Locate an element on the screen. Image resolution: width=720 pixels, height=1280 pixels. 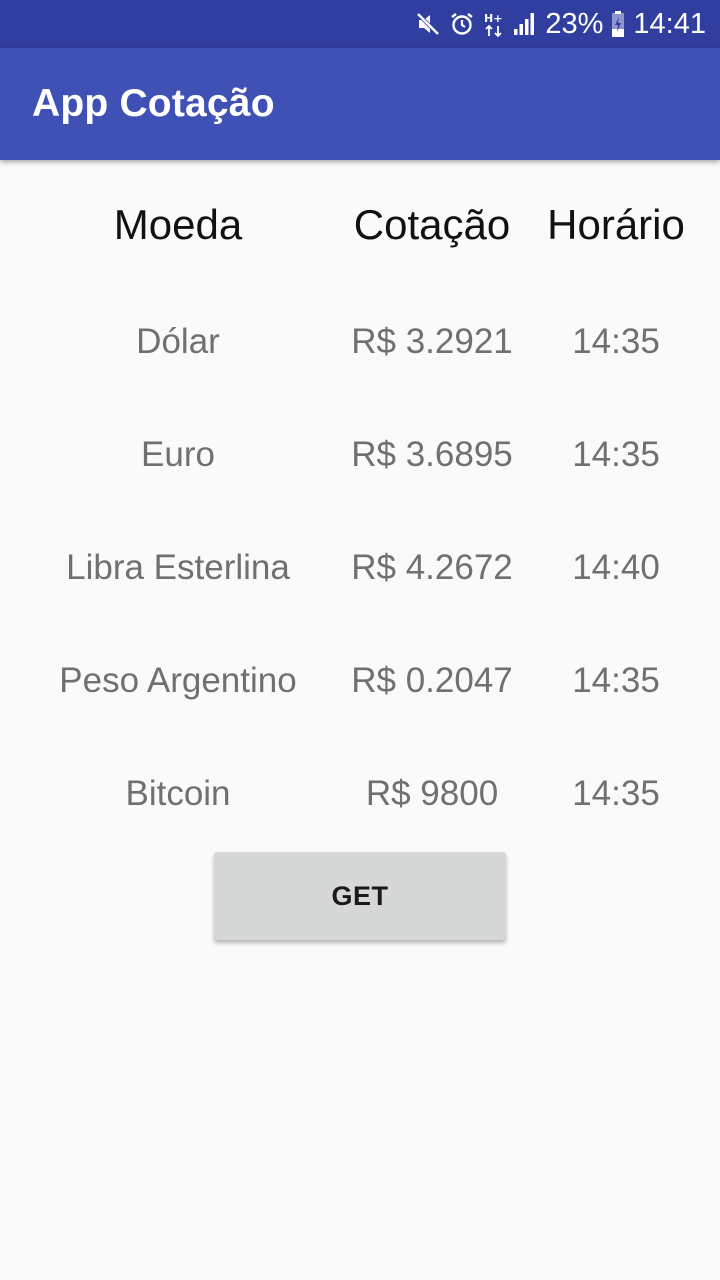
get-button: GET is located at coordinates (360, 896).